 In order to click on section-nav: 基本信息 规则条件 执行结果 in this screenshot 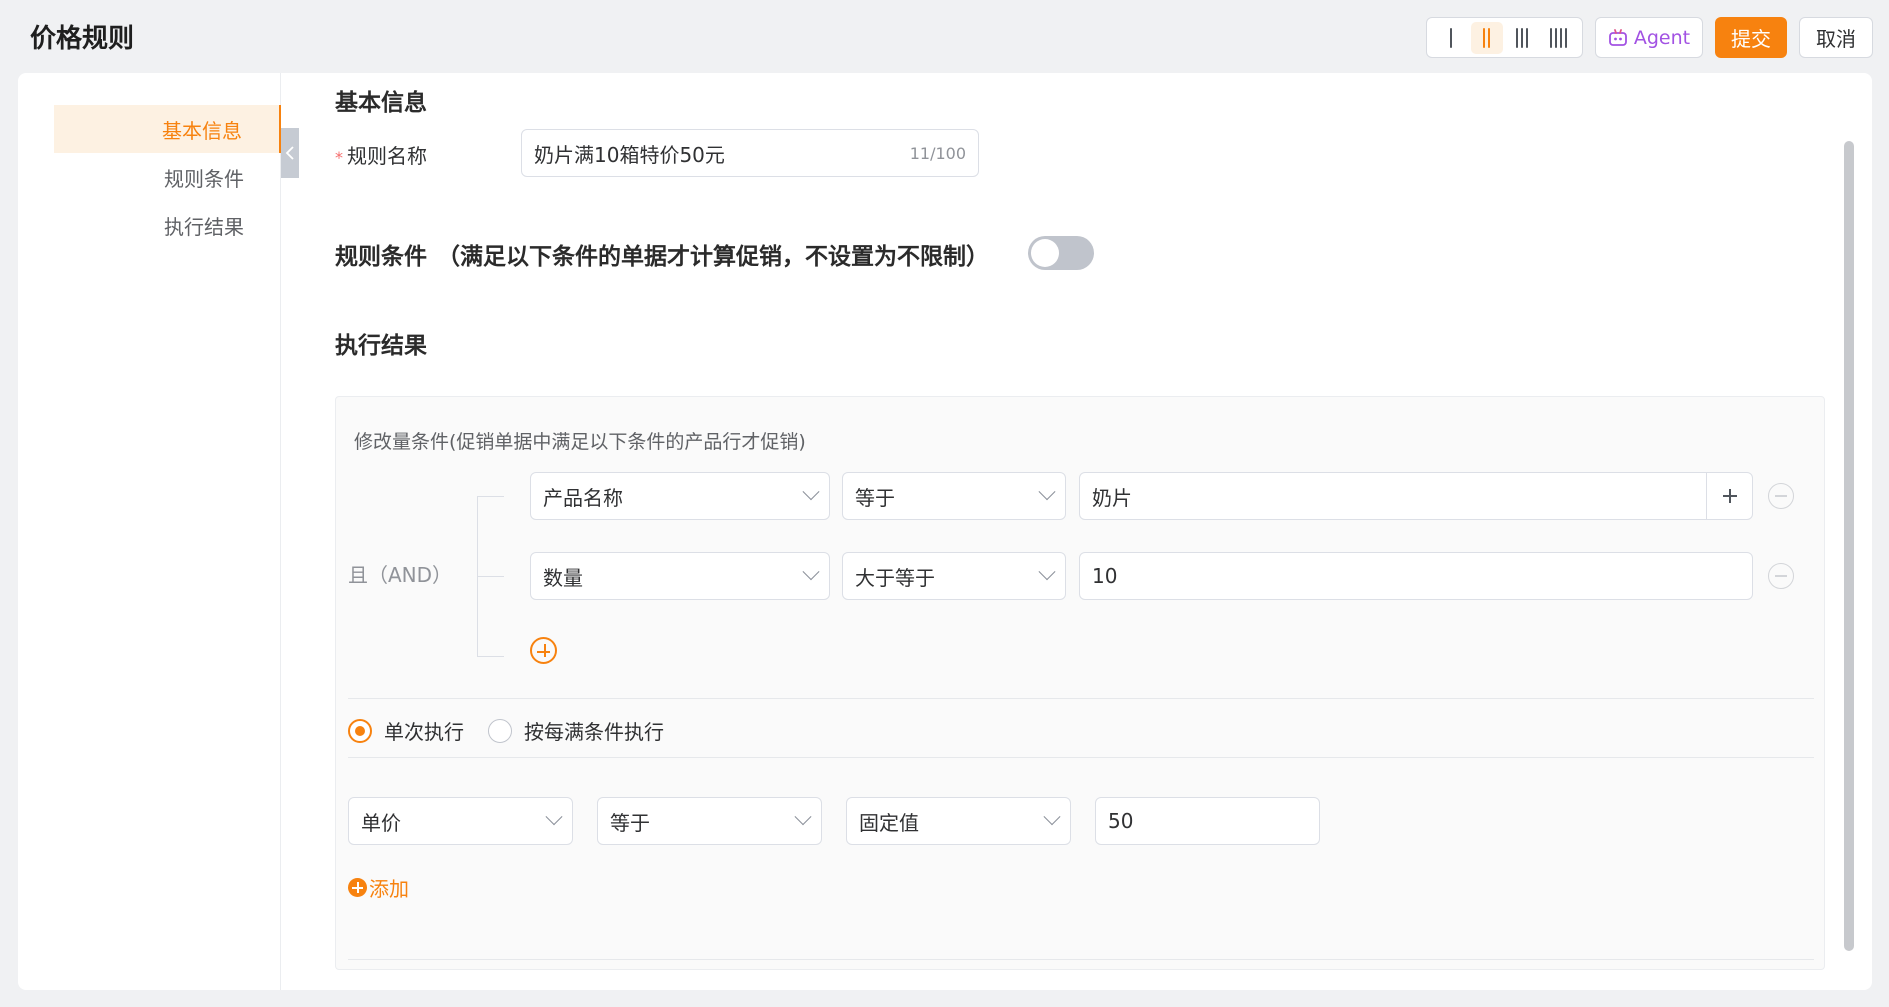, I will do `click(149, 531)`.